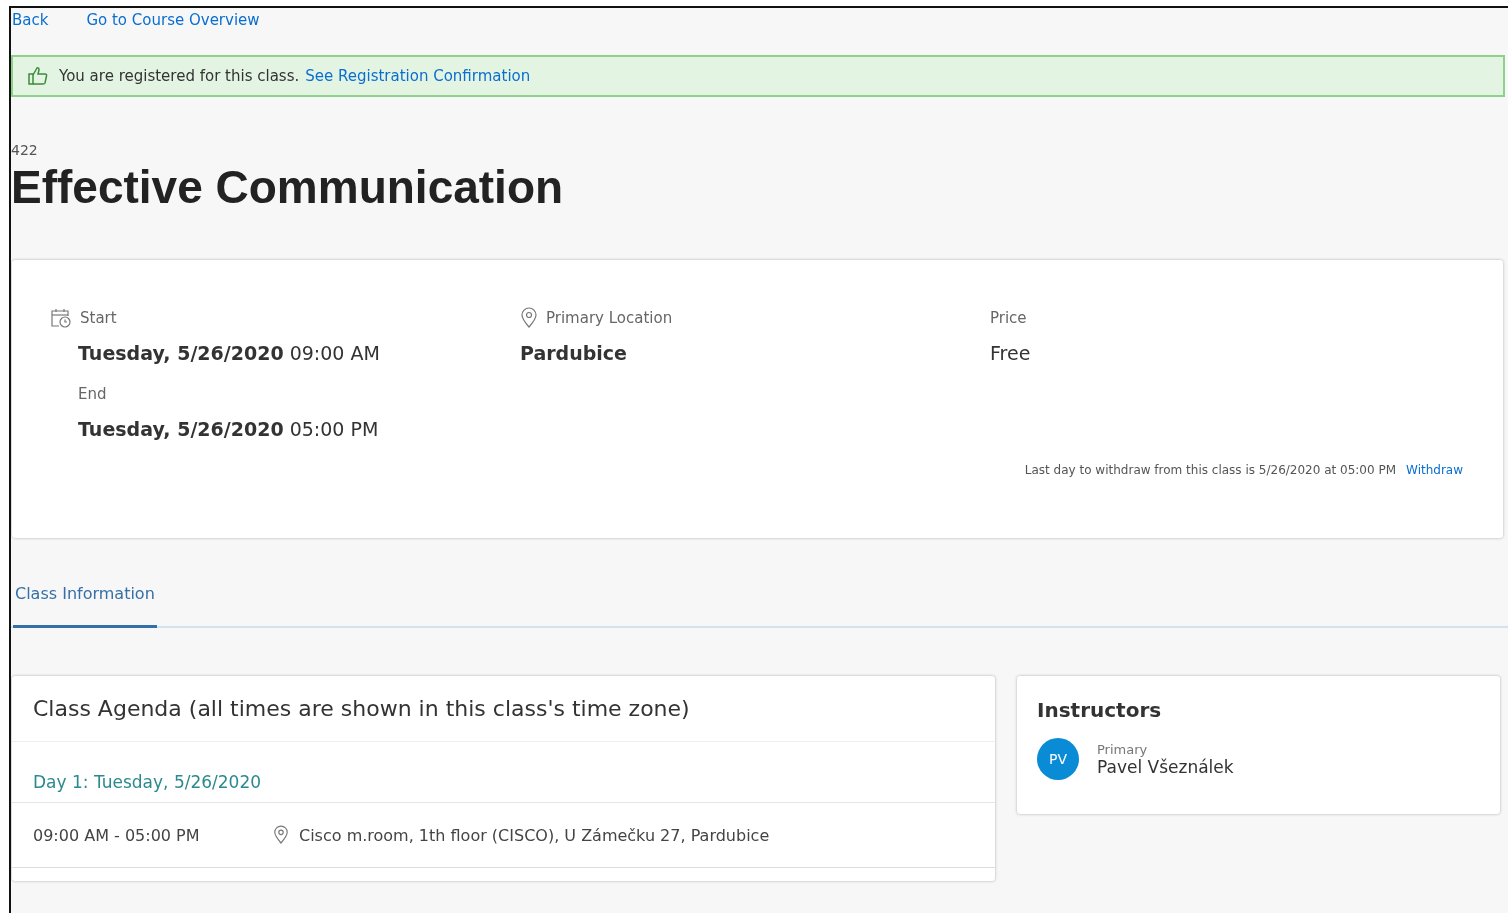 The height and width of the screenshot is (913, 1508). What do you see at coordinates (1100, 710) in the screenshot?
I see `instructors-title: Instructors` at bounding box center [1100, 710].